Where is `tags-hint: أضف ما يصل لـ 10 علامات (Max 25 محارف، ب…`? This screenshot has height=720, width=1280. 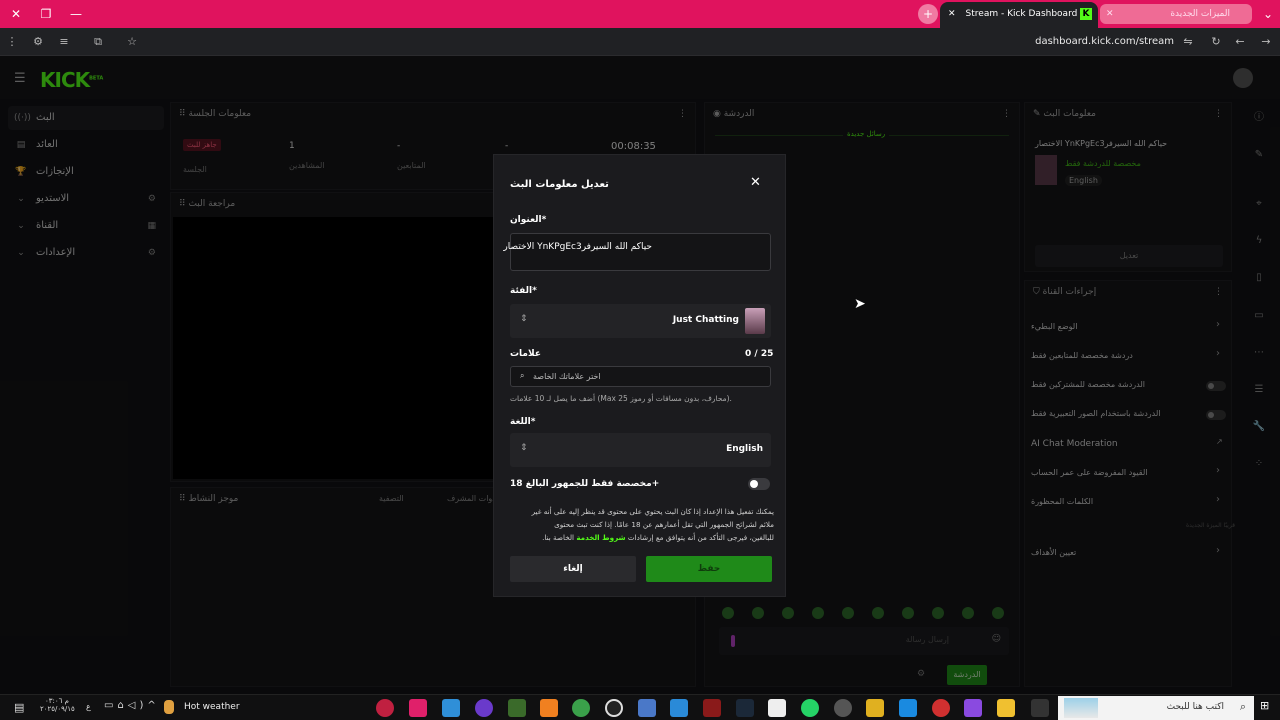 tags-hint: أضف ما يصل لـ 10 علامات (Max 25 محارف، ب… is located at coordinates (621, 398).